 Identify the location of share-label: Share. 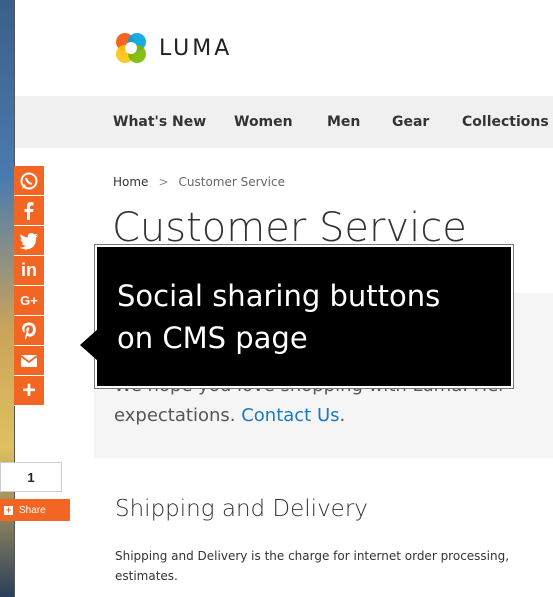
(32, 510).